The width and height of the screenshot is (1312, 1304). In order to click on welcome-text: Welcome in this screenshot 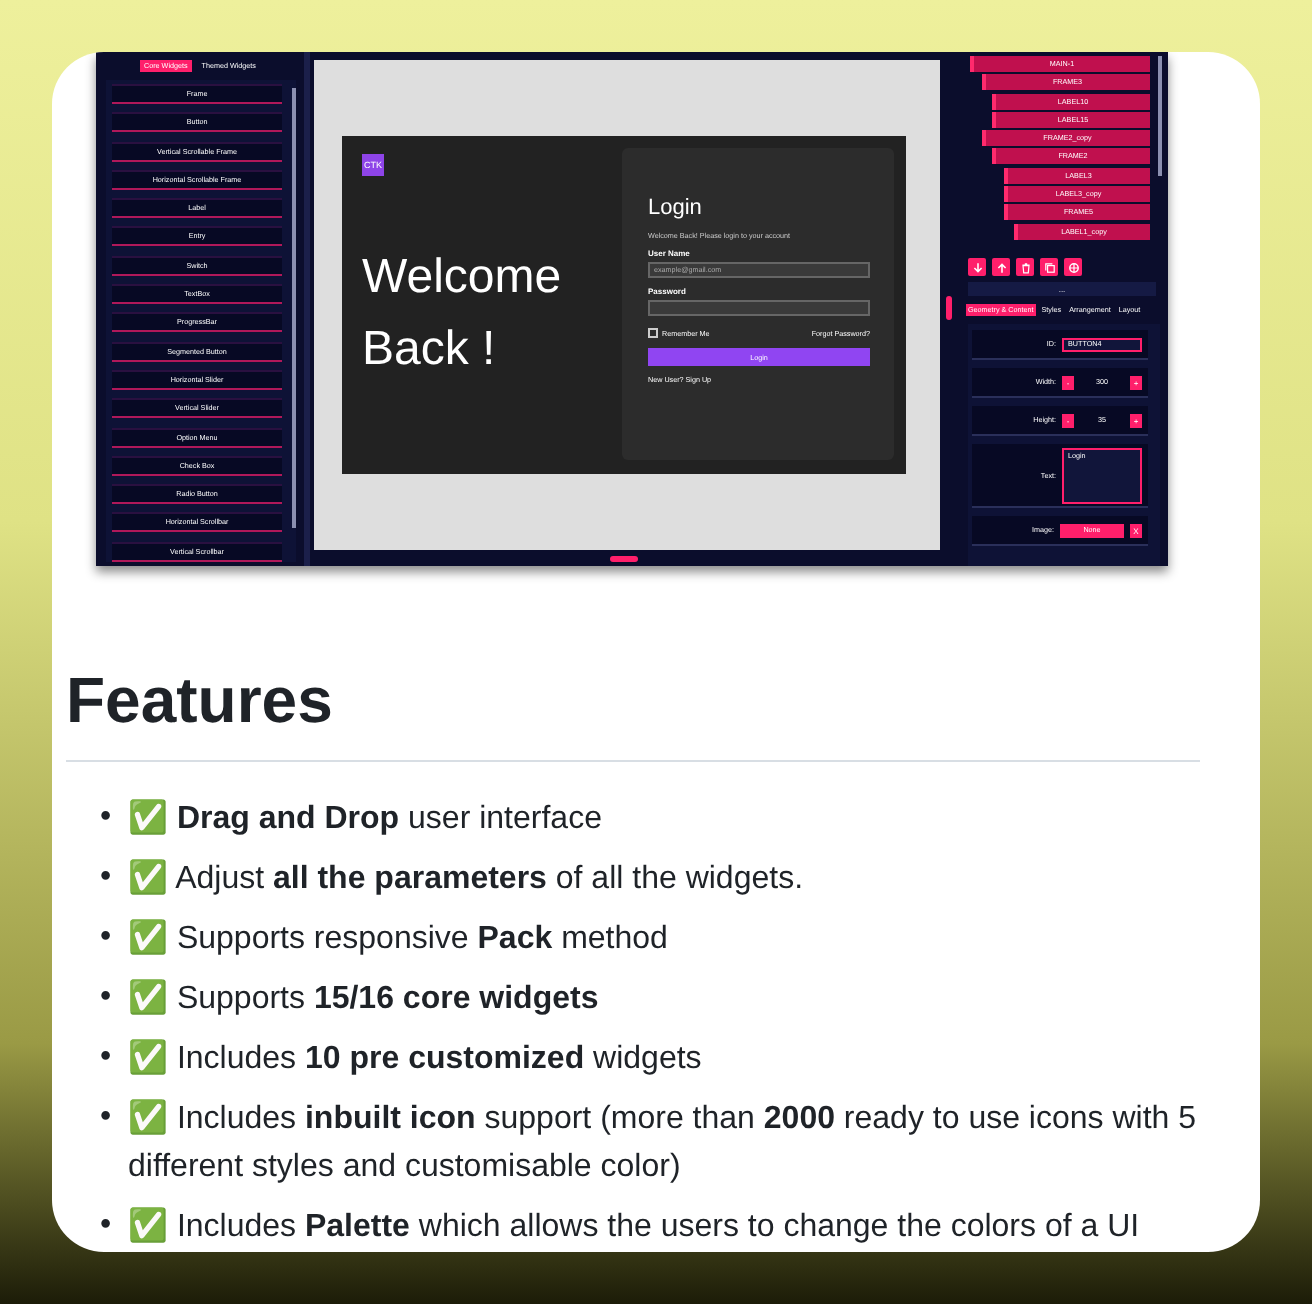, I will do `click(463, 278)`.